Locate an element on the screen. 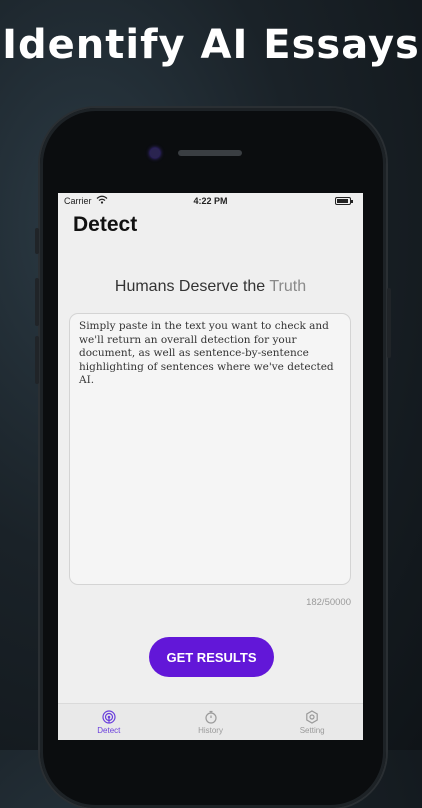  get-results-button: GET RESULTS is located at coordinates (211, 657).